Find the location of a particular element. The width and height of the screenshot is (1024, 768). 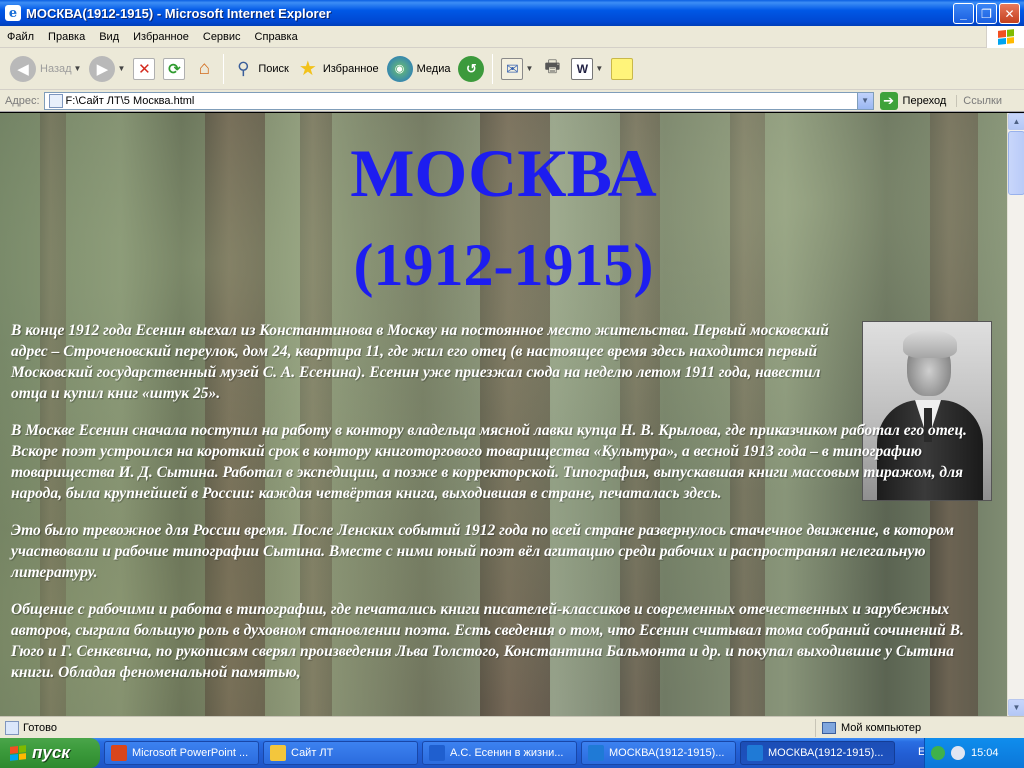

mail-icon: ✉ is located at coordinates (512, 68).